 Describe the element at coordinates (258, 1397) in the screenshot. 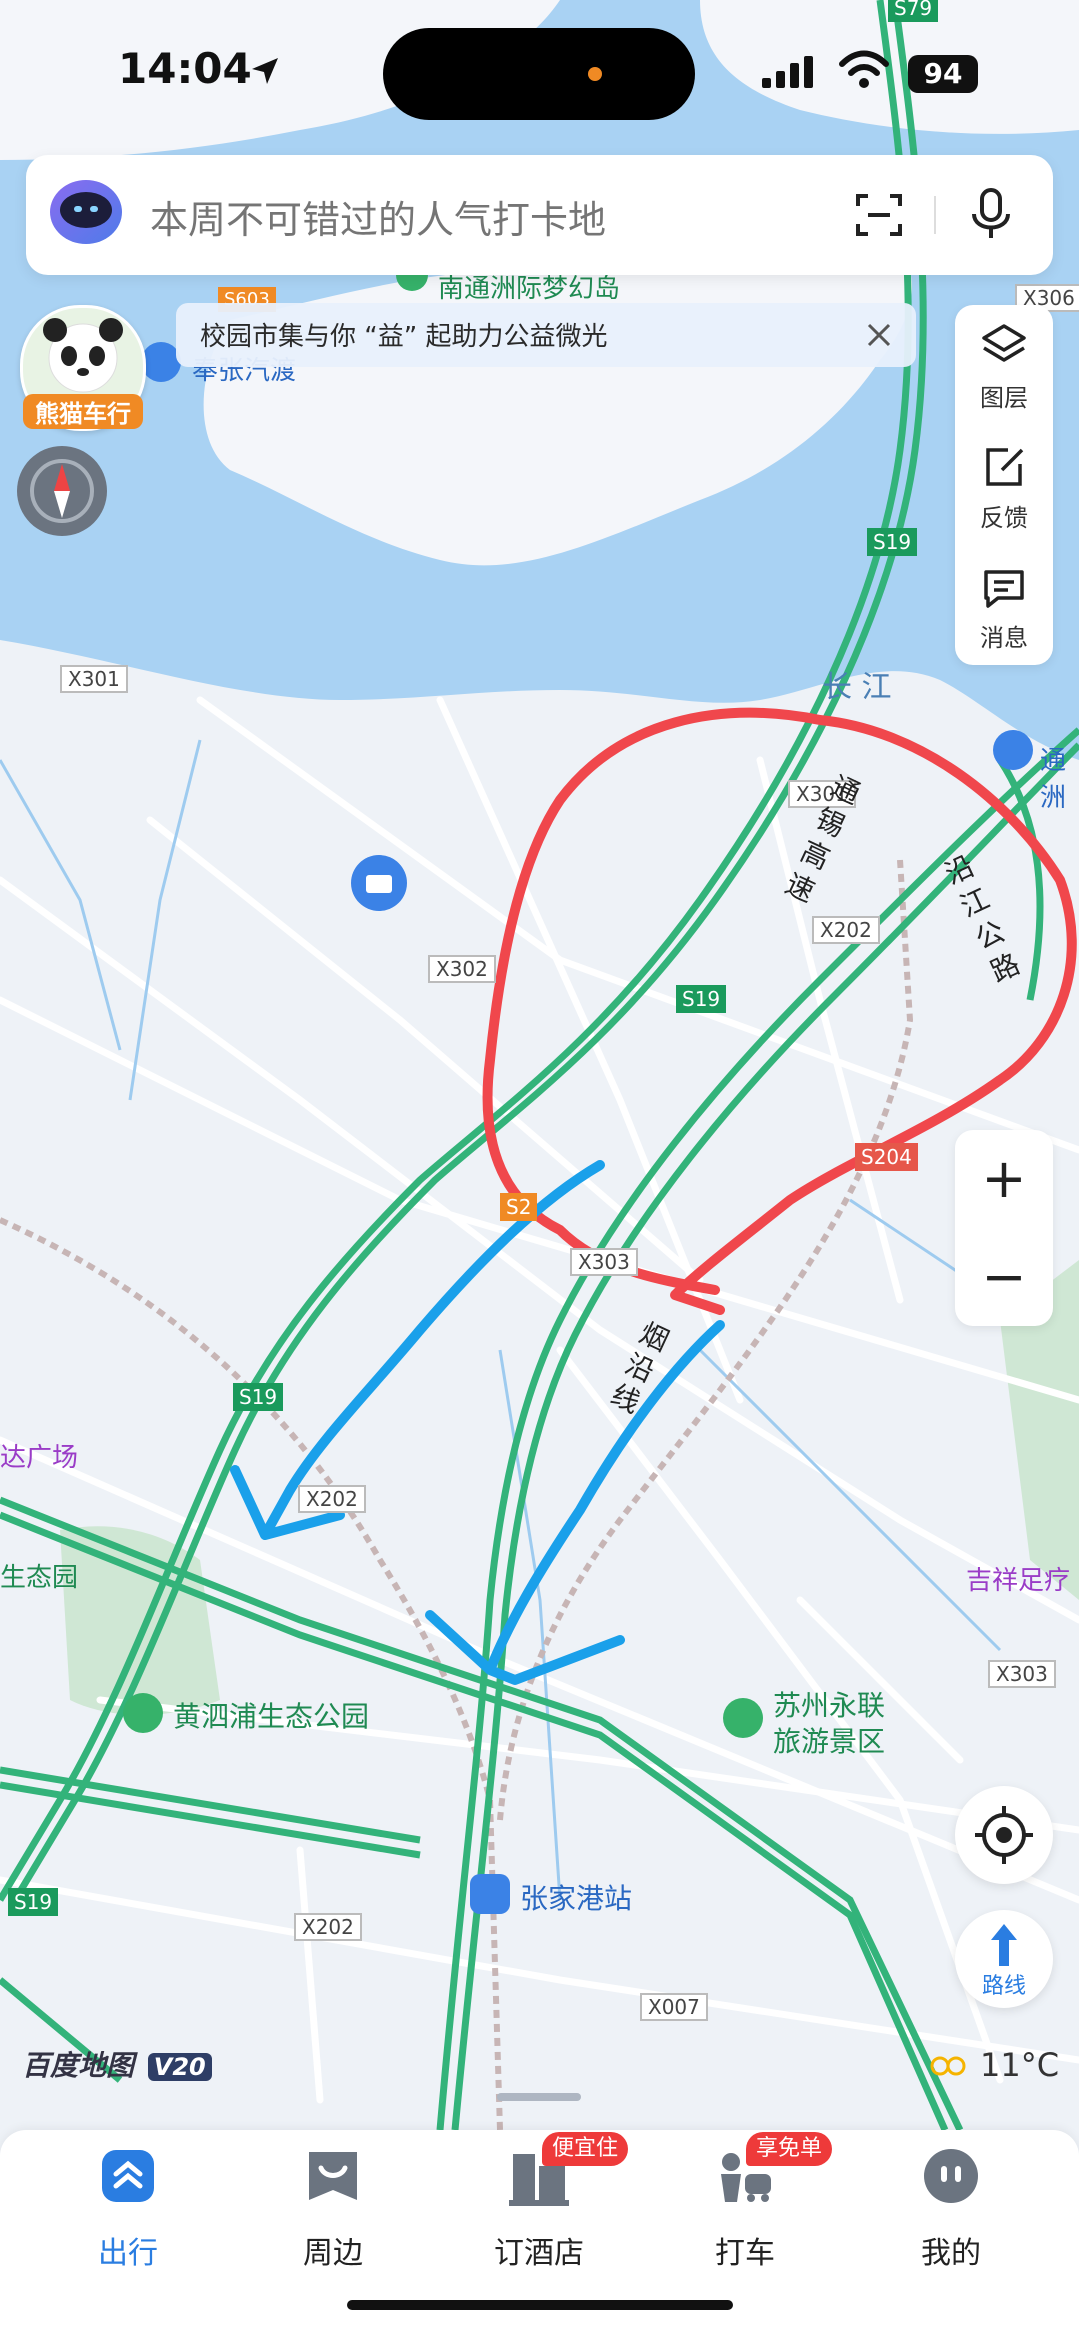

I see `road-label-s19c: S19` at that location.